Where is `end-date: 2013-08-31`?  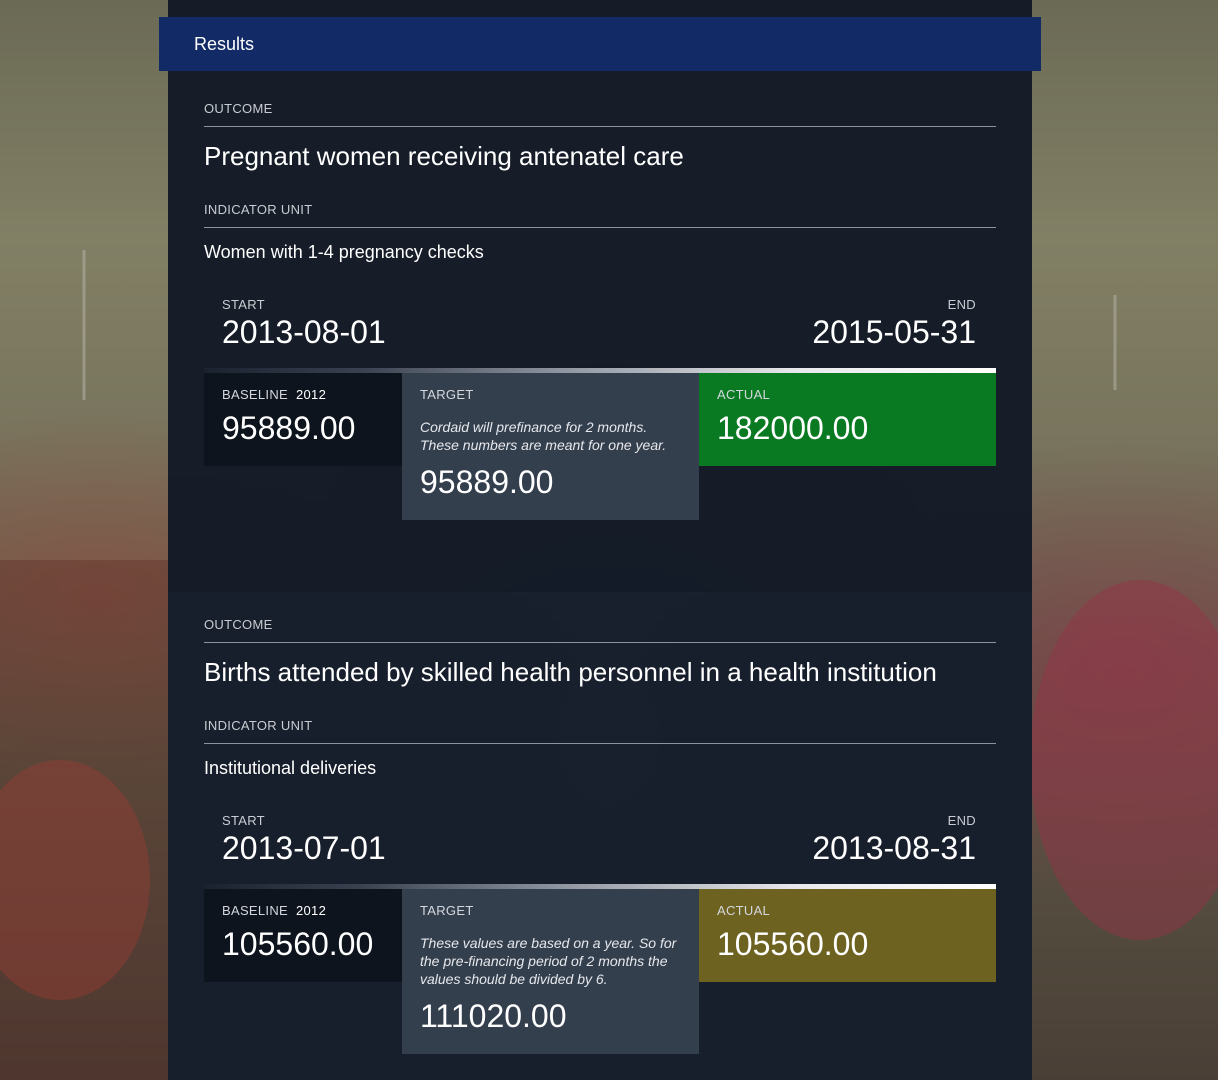 end-date: 2013-08-31 is located at coordinates (894, 848).